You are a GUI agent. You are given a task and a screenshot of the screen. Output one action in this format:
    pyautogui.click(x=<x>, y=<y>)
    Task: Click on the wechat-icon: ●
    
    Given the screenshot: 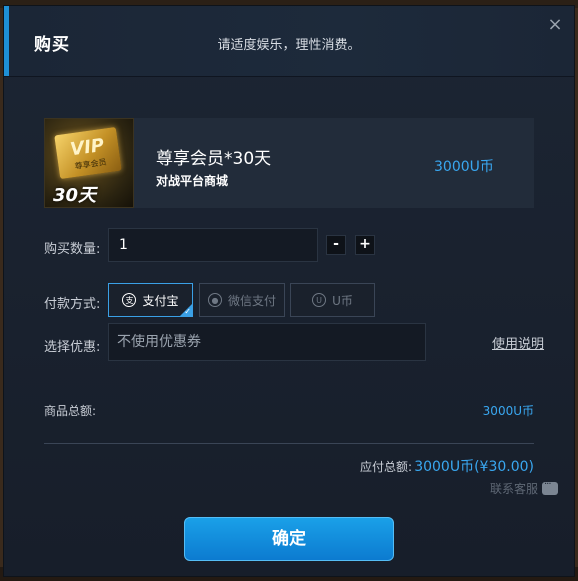 What is the action you would take?
    pyautogui.click(x=214, y=300)
    